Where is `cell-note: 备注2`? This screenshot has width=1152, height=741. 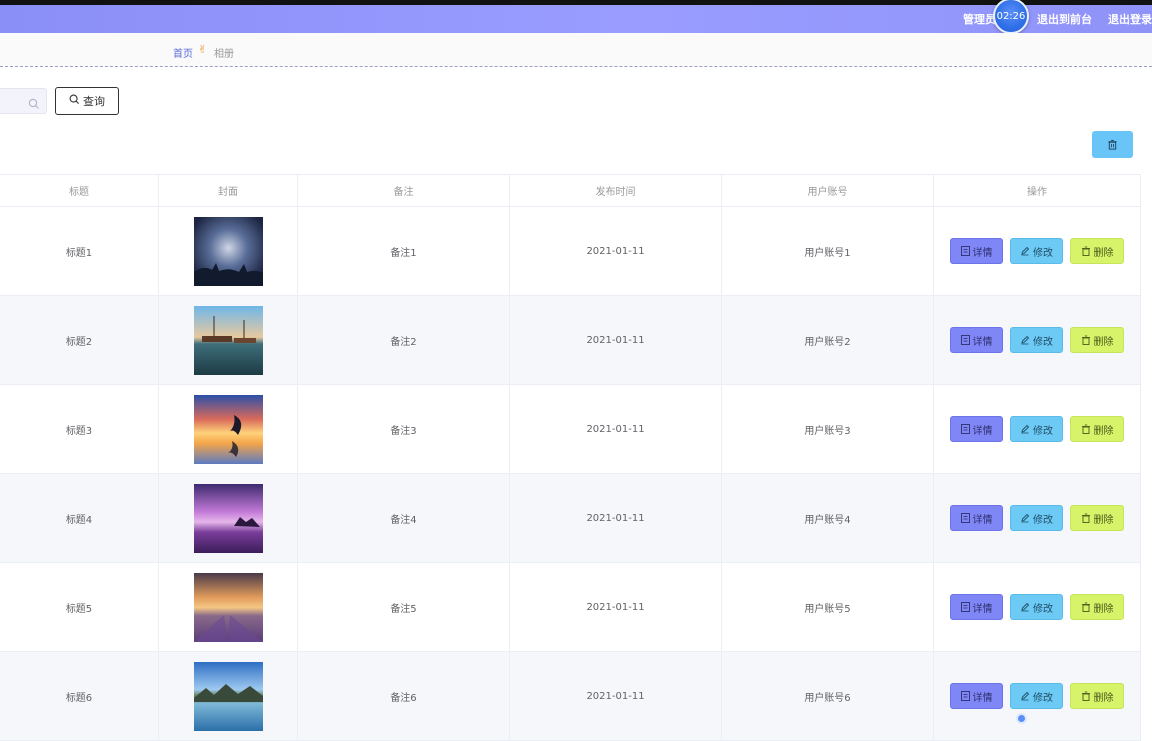 cell-note: 备注2 is located at coordinates (404, 340).